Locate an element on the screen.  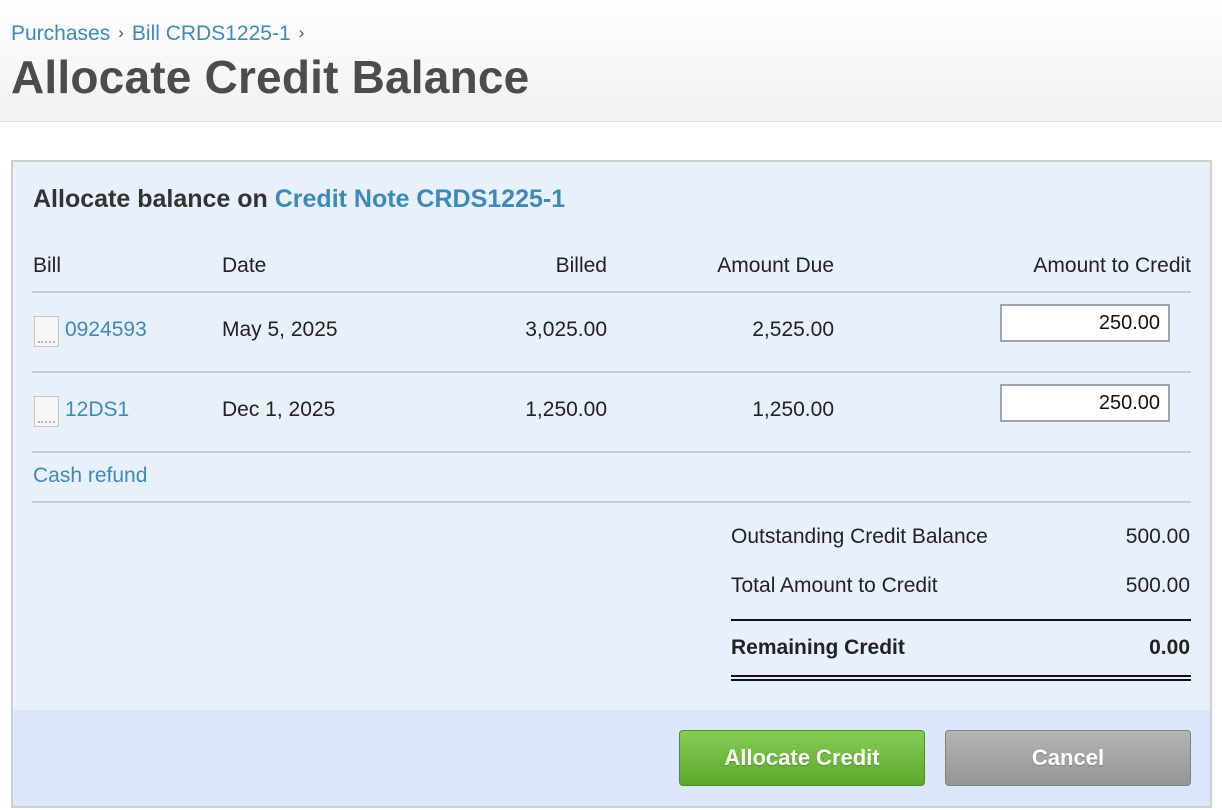
outstanding-credit-label: Outstanding Credit Balance is located at coordinates (859, 536).